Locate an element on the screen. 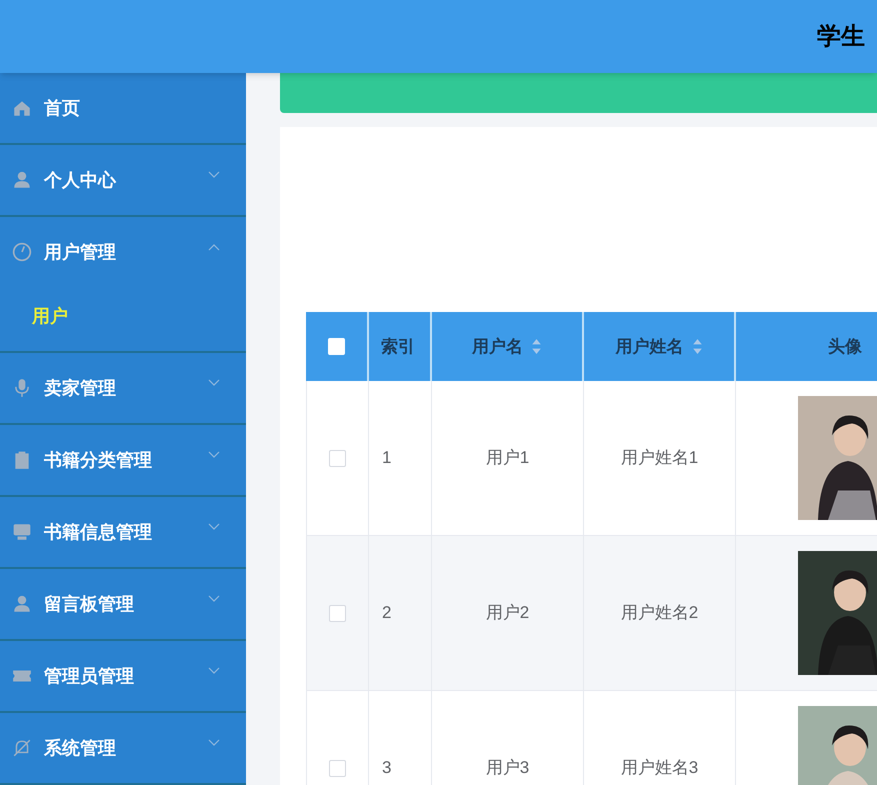 This screenshot has height=785, width=877. column-header: 用户名 is located at coordinates (497, 347).